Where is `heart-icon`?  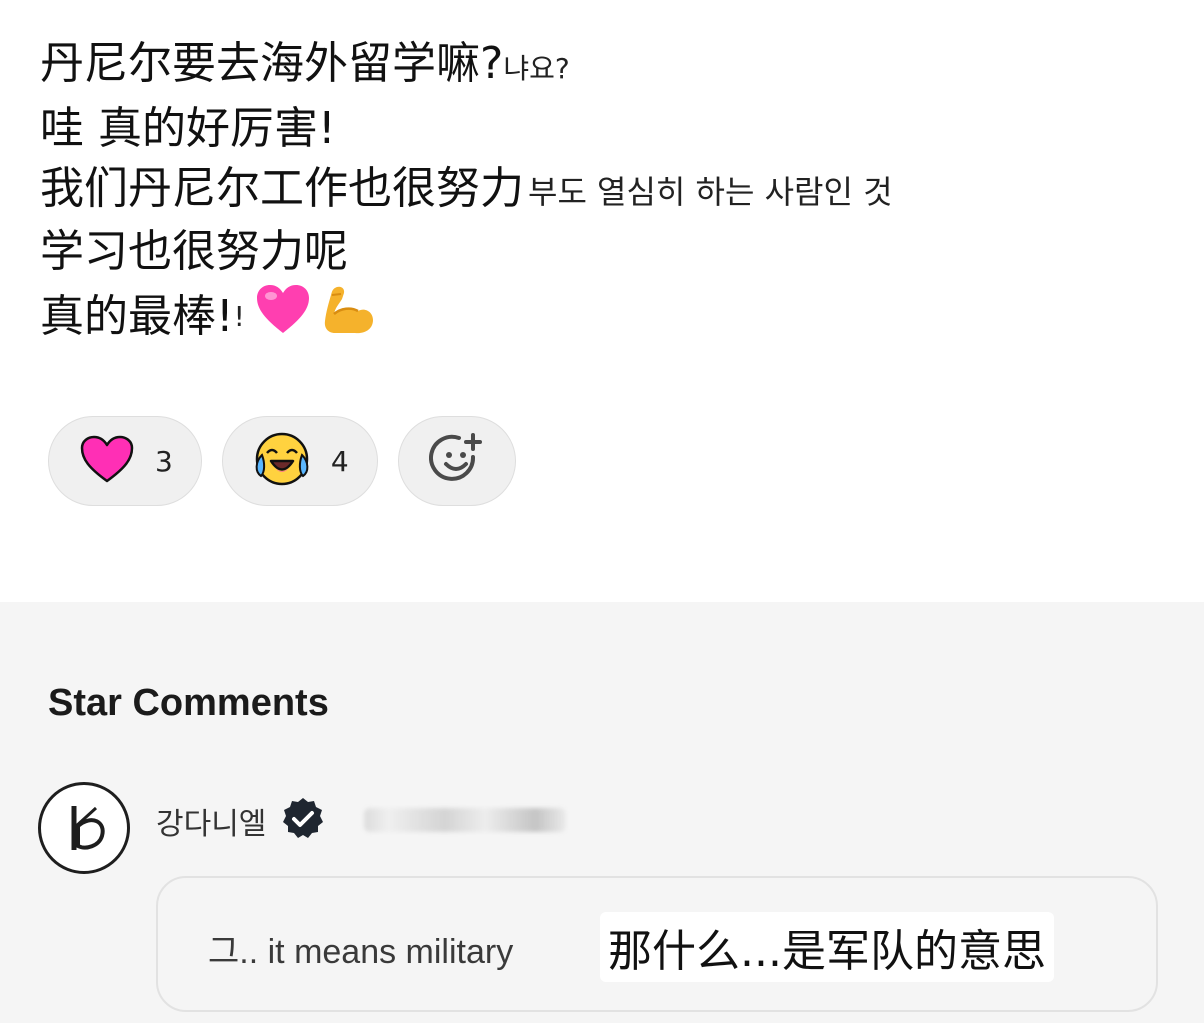
heart-icon is located at coordinates (107, 461).